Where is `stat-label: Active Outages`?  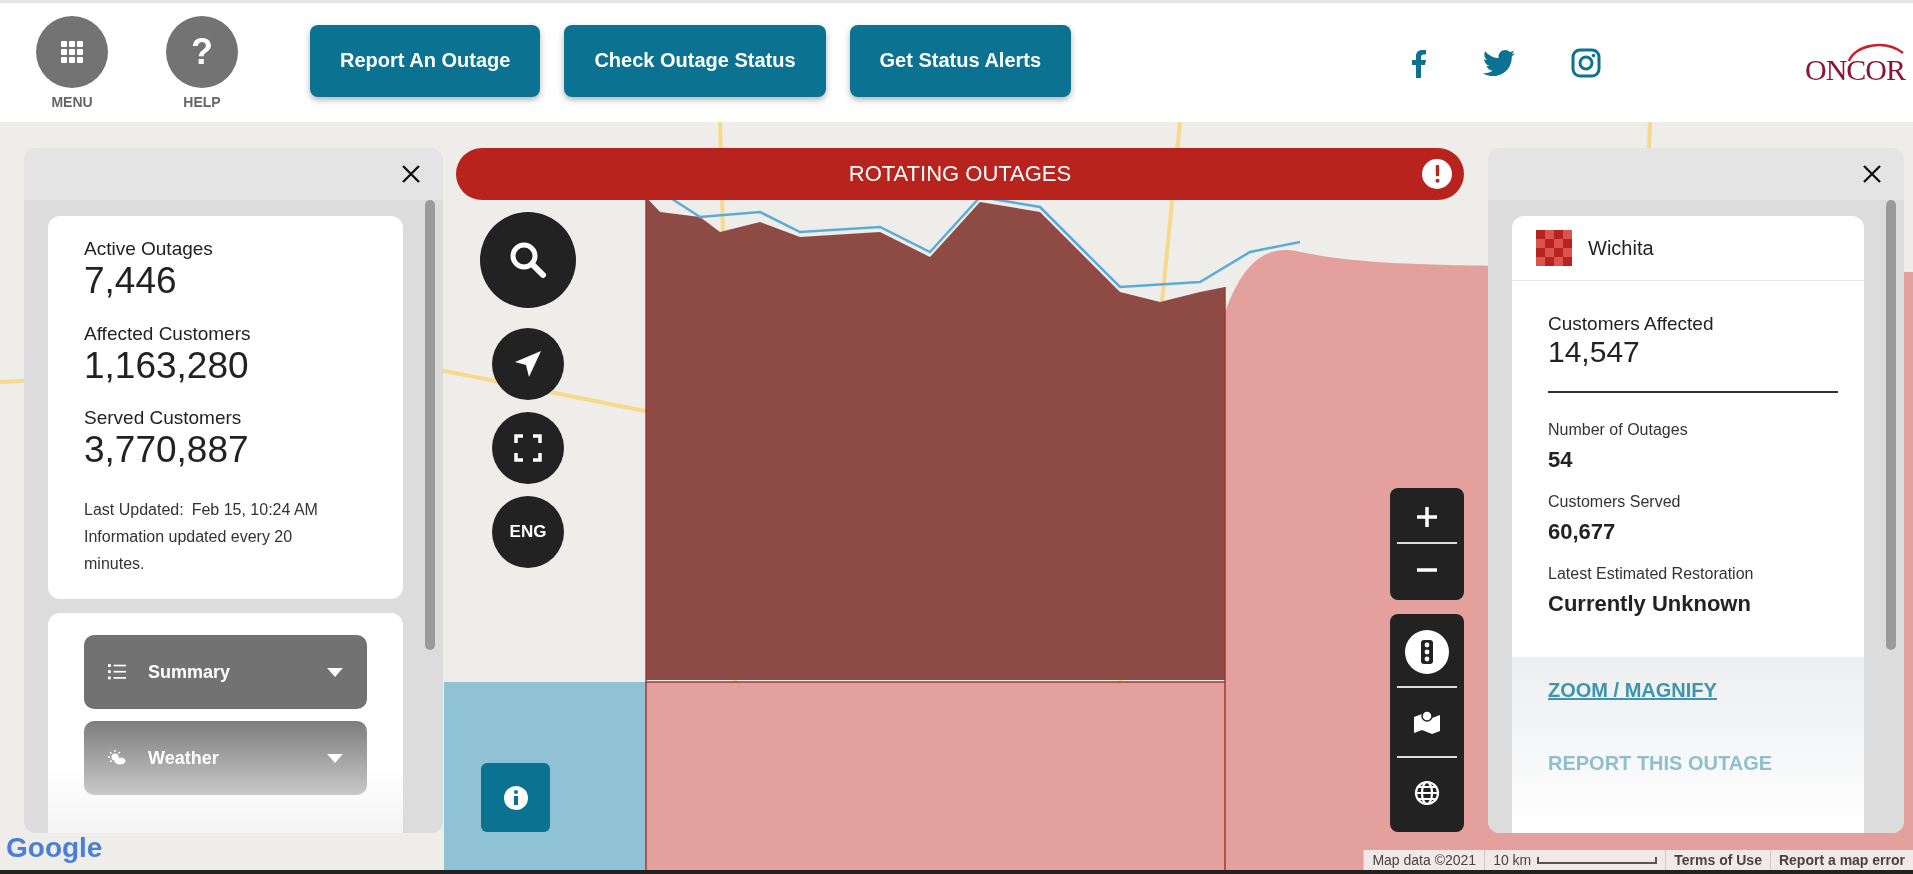
stat-label: Active Outages is located at coordinates (149, 249).